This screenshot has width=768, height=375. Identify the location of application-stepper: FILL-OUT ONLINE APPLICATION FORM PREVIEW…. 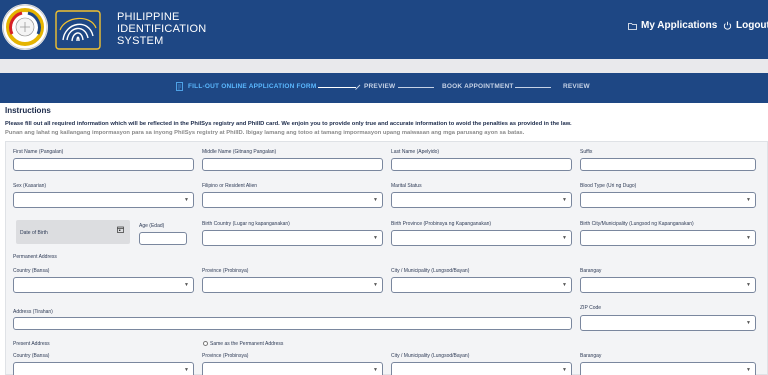
(384, 88).